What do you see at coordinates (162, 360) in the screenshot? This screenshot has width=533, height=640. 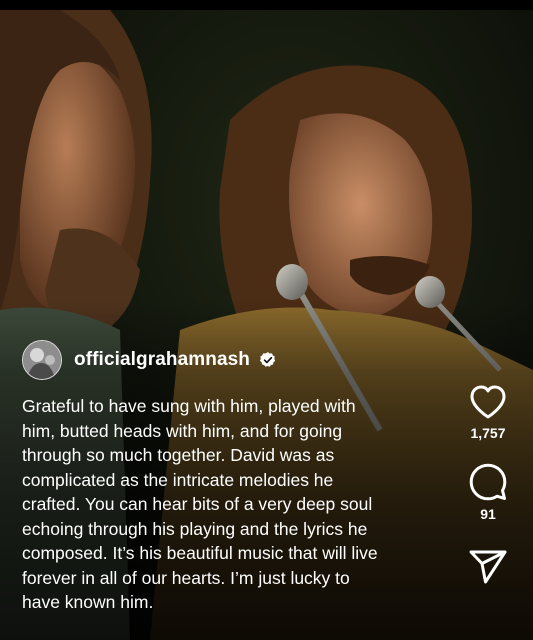 I see `username: officialgrahamnash` at bounding box center [162, 360].